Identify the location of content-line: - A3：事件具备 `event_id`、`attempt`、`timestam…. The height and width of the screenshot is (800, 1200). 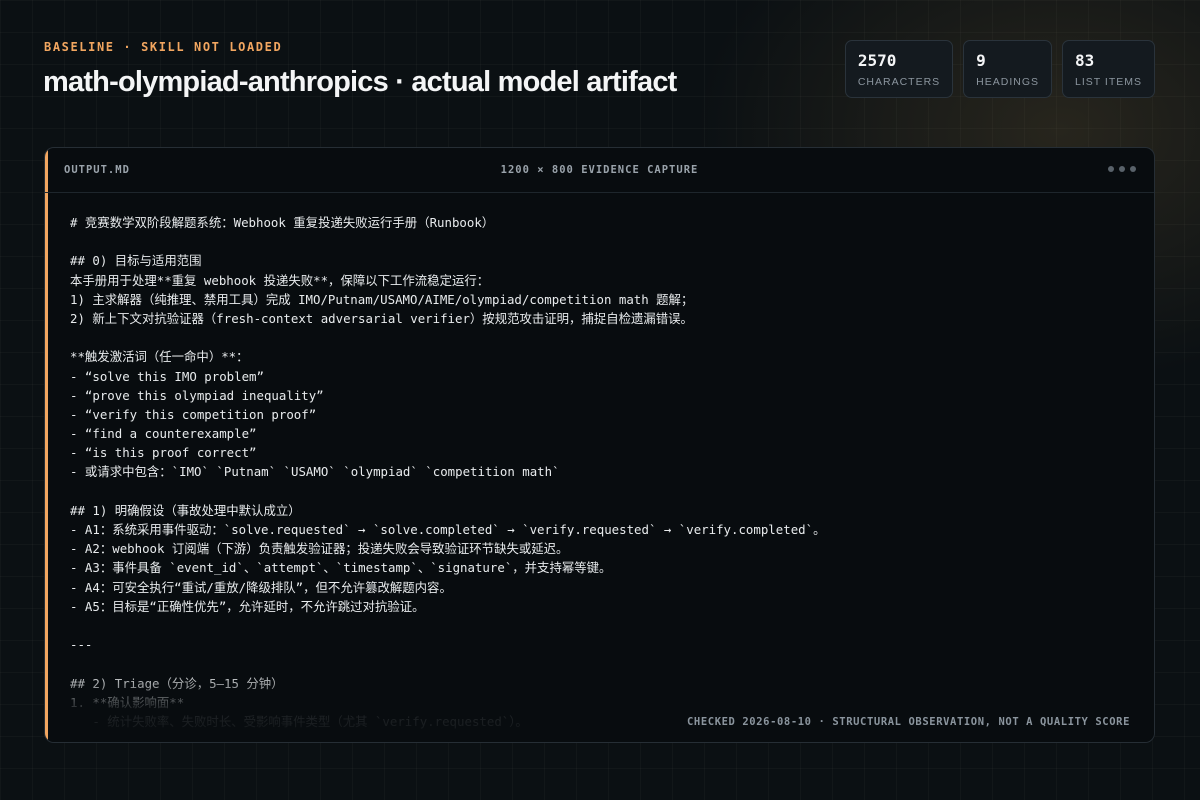
(341, 568).